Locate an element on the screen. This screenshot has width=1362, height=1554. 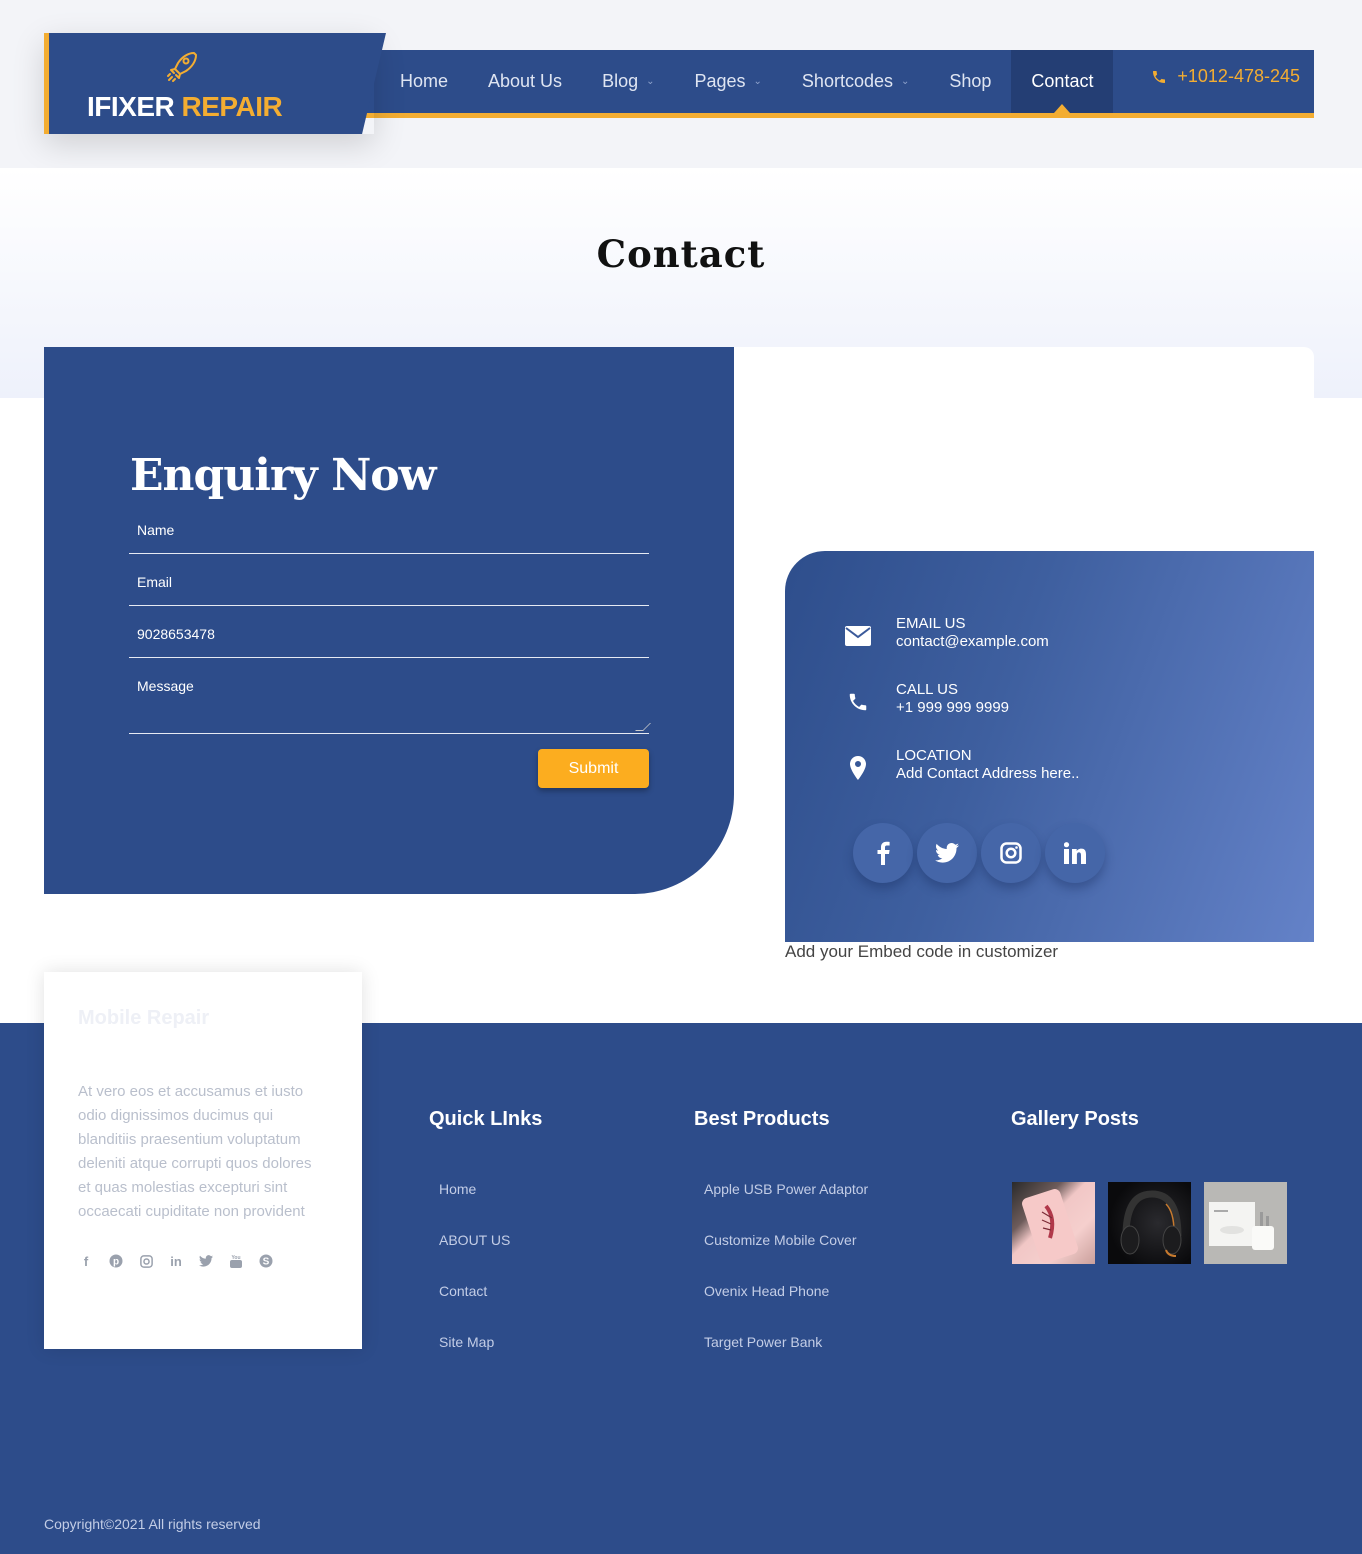
product-link: Apple USB Power Adaptor is located at coordinates (786, 1206).